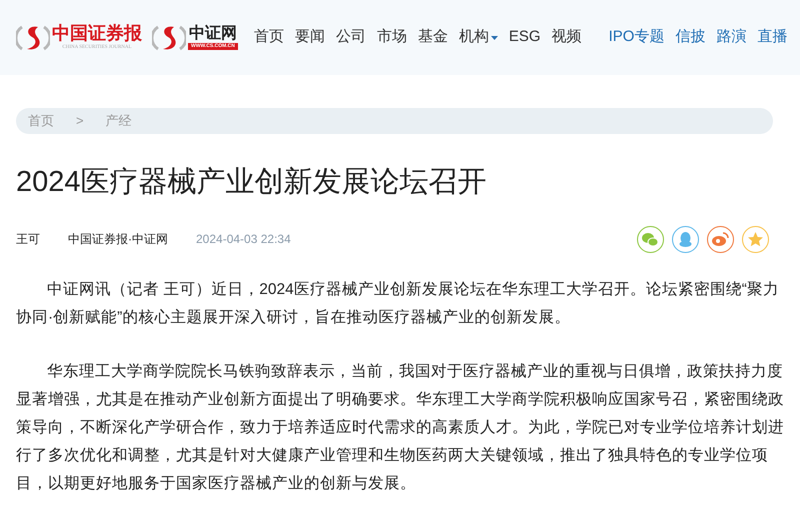 The height and width of the screenshot is (525, 800). Describe the element at coordinates (494, 38) in the screenshot. I see `caret-icon` at that location.